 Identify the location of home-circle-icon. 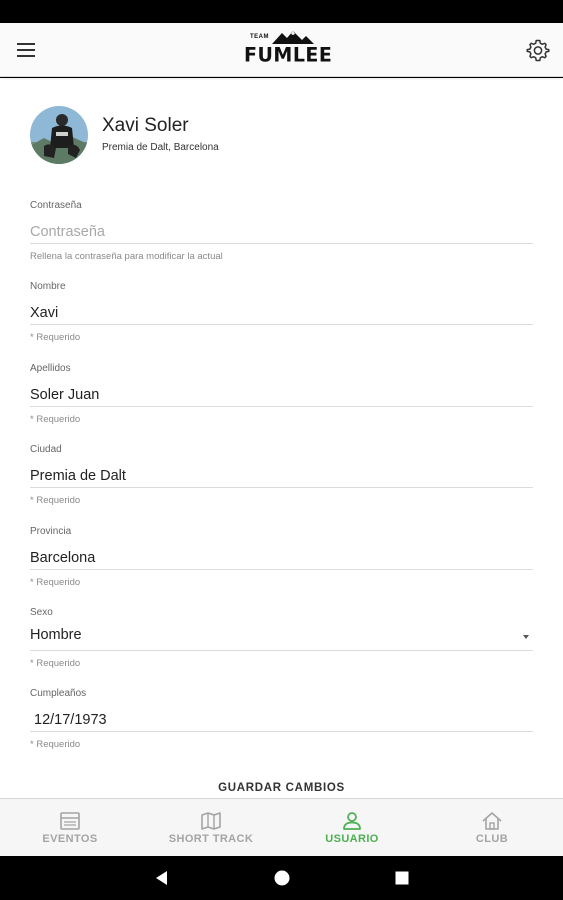
(282, 878).